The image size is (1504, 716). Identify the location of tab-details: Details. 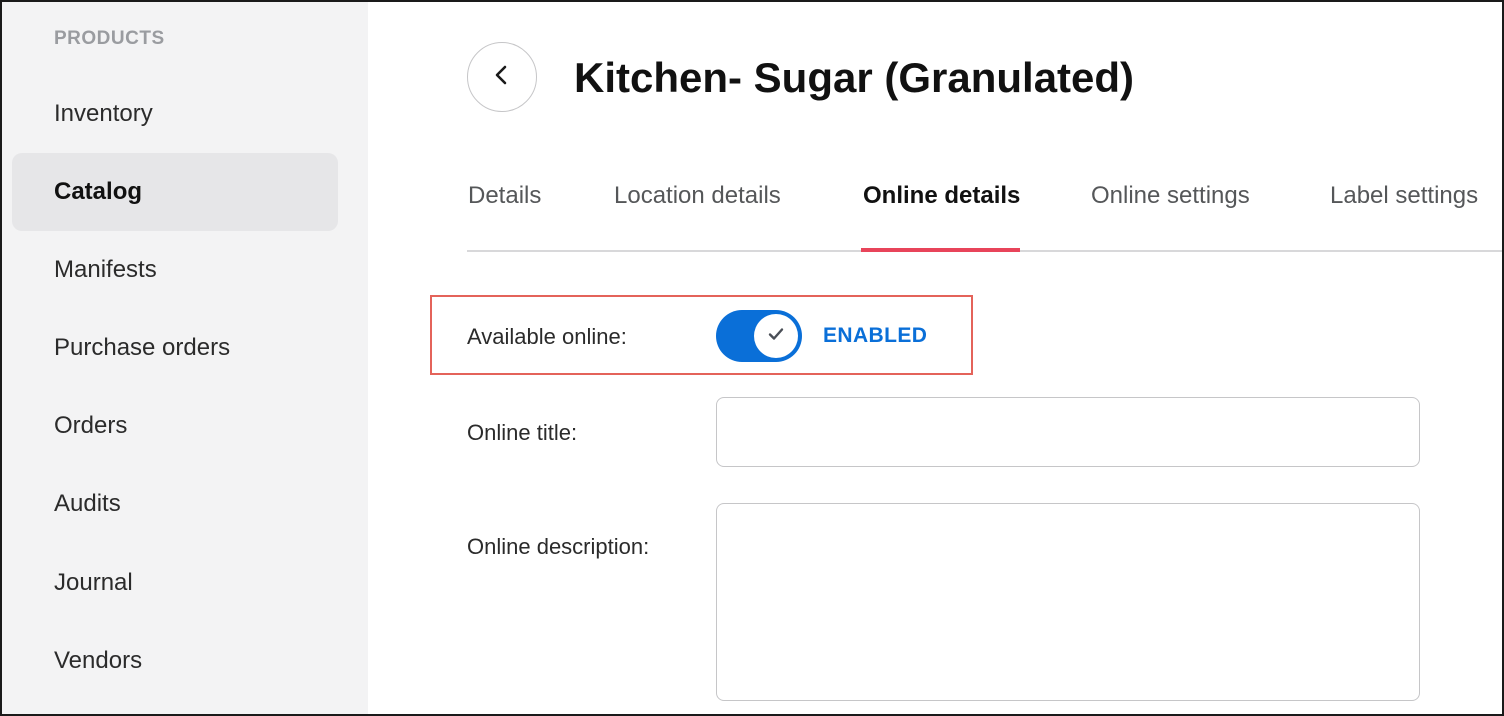
(504, 196).